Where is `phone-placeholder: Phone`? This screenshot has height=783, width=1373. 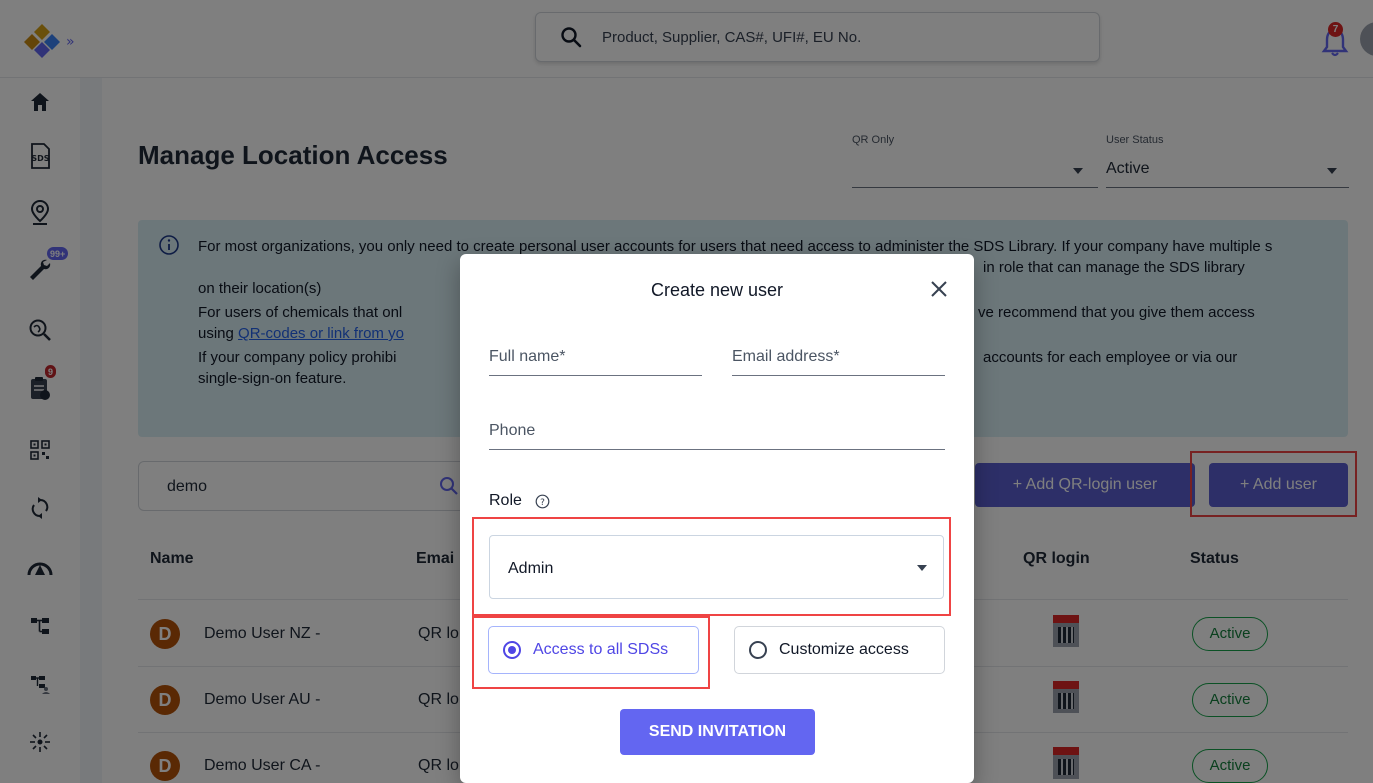
phone-placeholder: Phone is located at coordinates (512, 430).